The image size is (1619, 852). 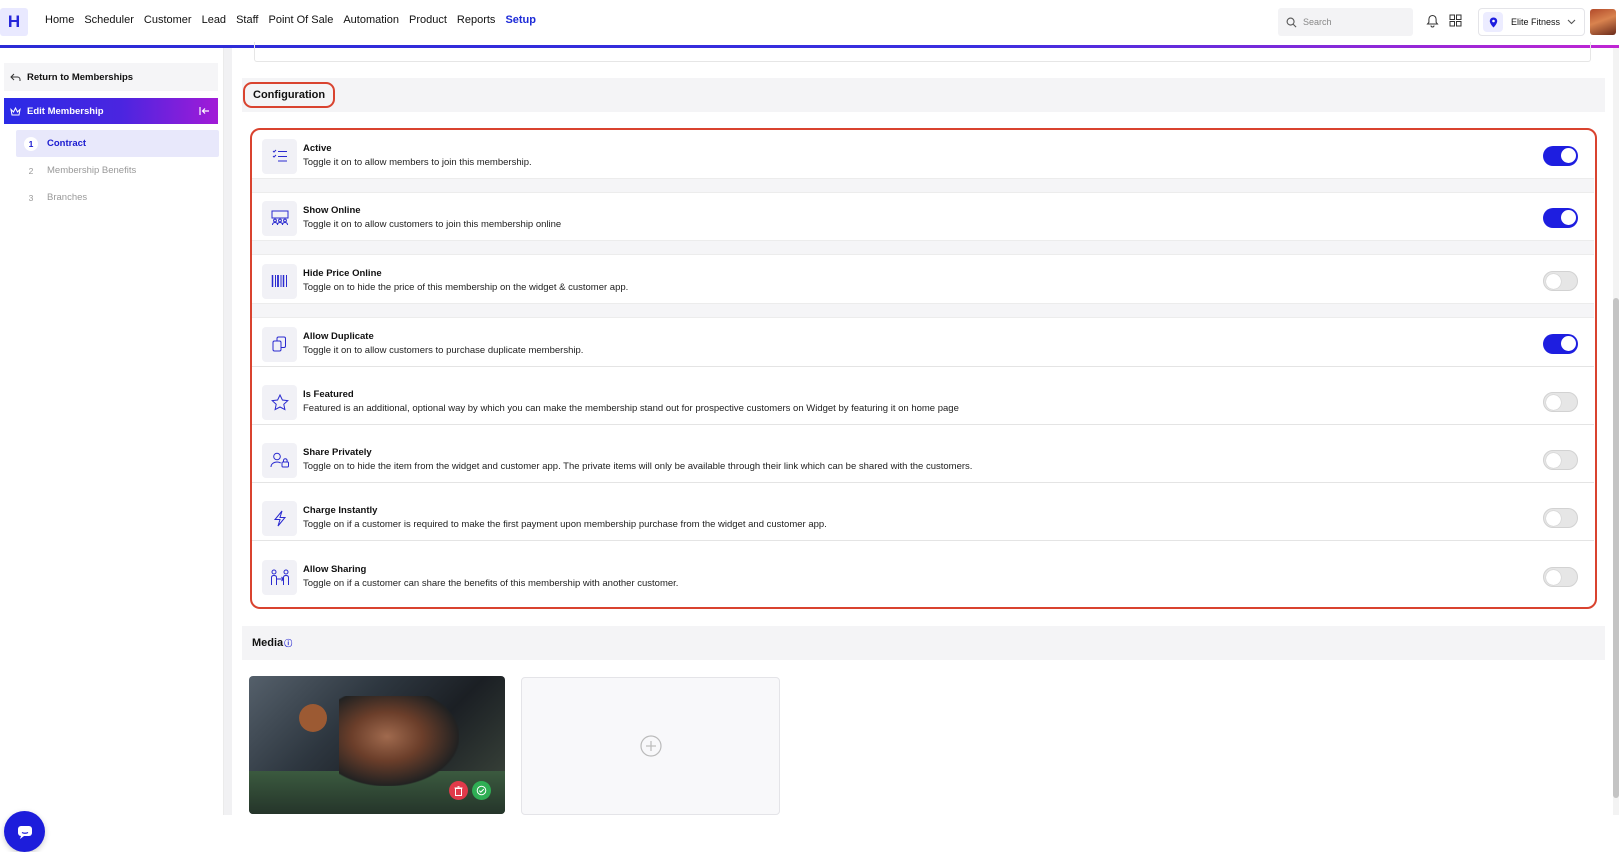 What do you see at coordinates (247, 20) in the screenshot?
I see `nav-item-staff: Staff` at bounding box center [247, 20].